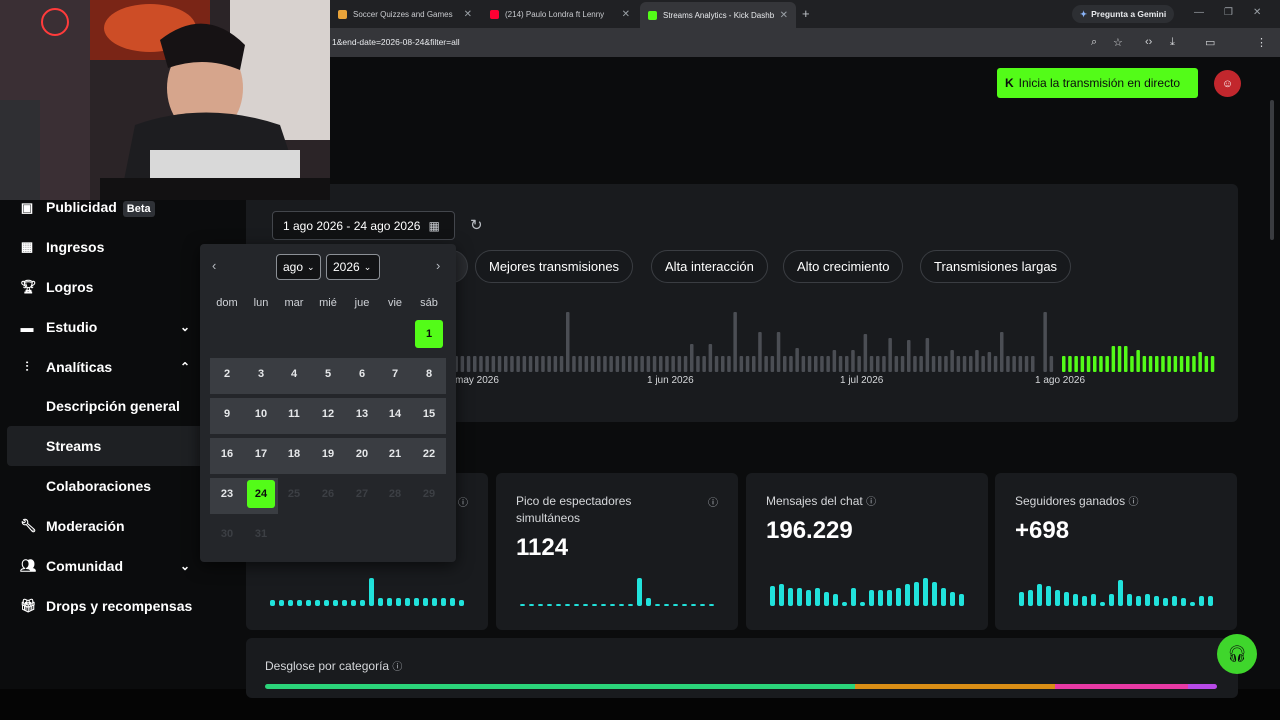  I want to click on sidebar-item-colaboraciones: Colaboraciones, so click(98, 486).